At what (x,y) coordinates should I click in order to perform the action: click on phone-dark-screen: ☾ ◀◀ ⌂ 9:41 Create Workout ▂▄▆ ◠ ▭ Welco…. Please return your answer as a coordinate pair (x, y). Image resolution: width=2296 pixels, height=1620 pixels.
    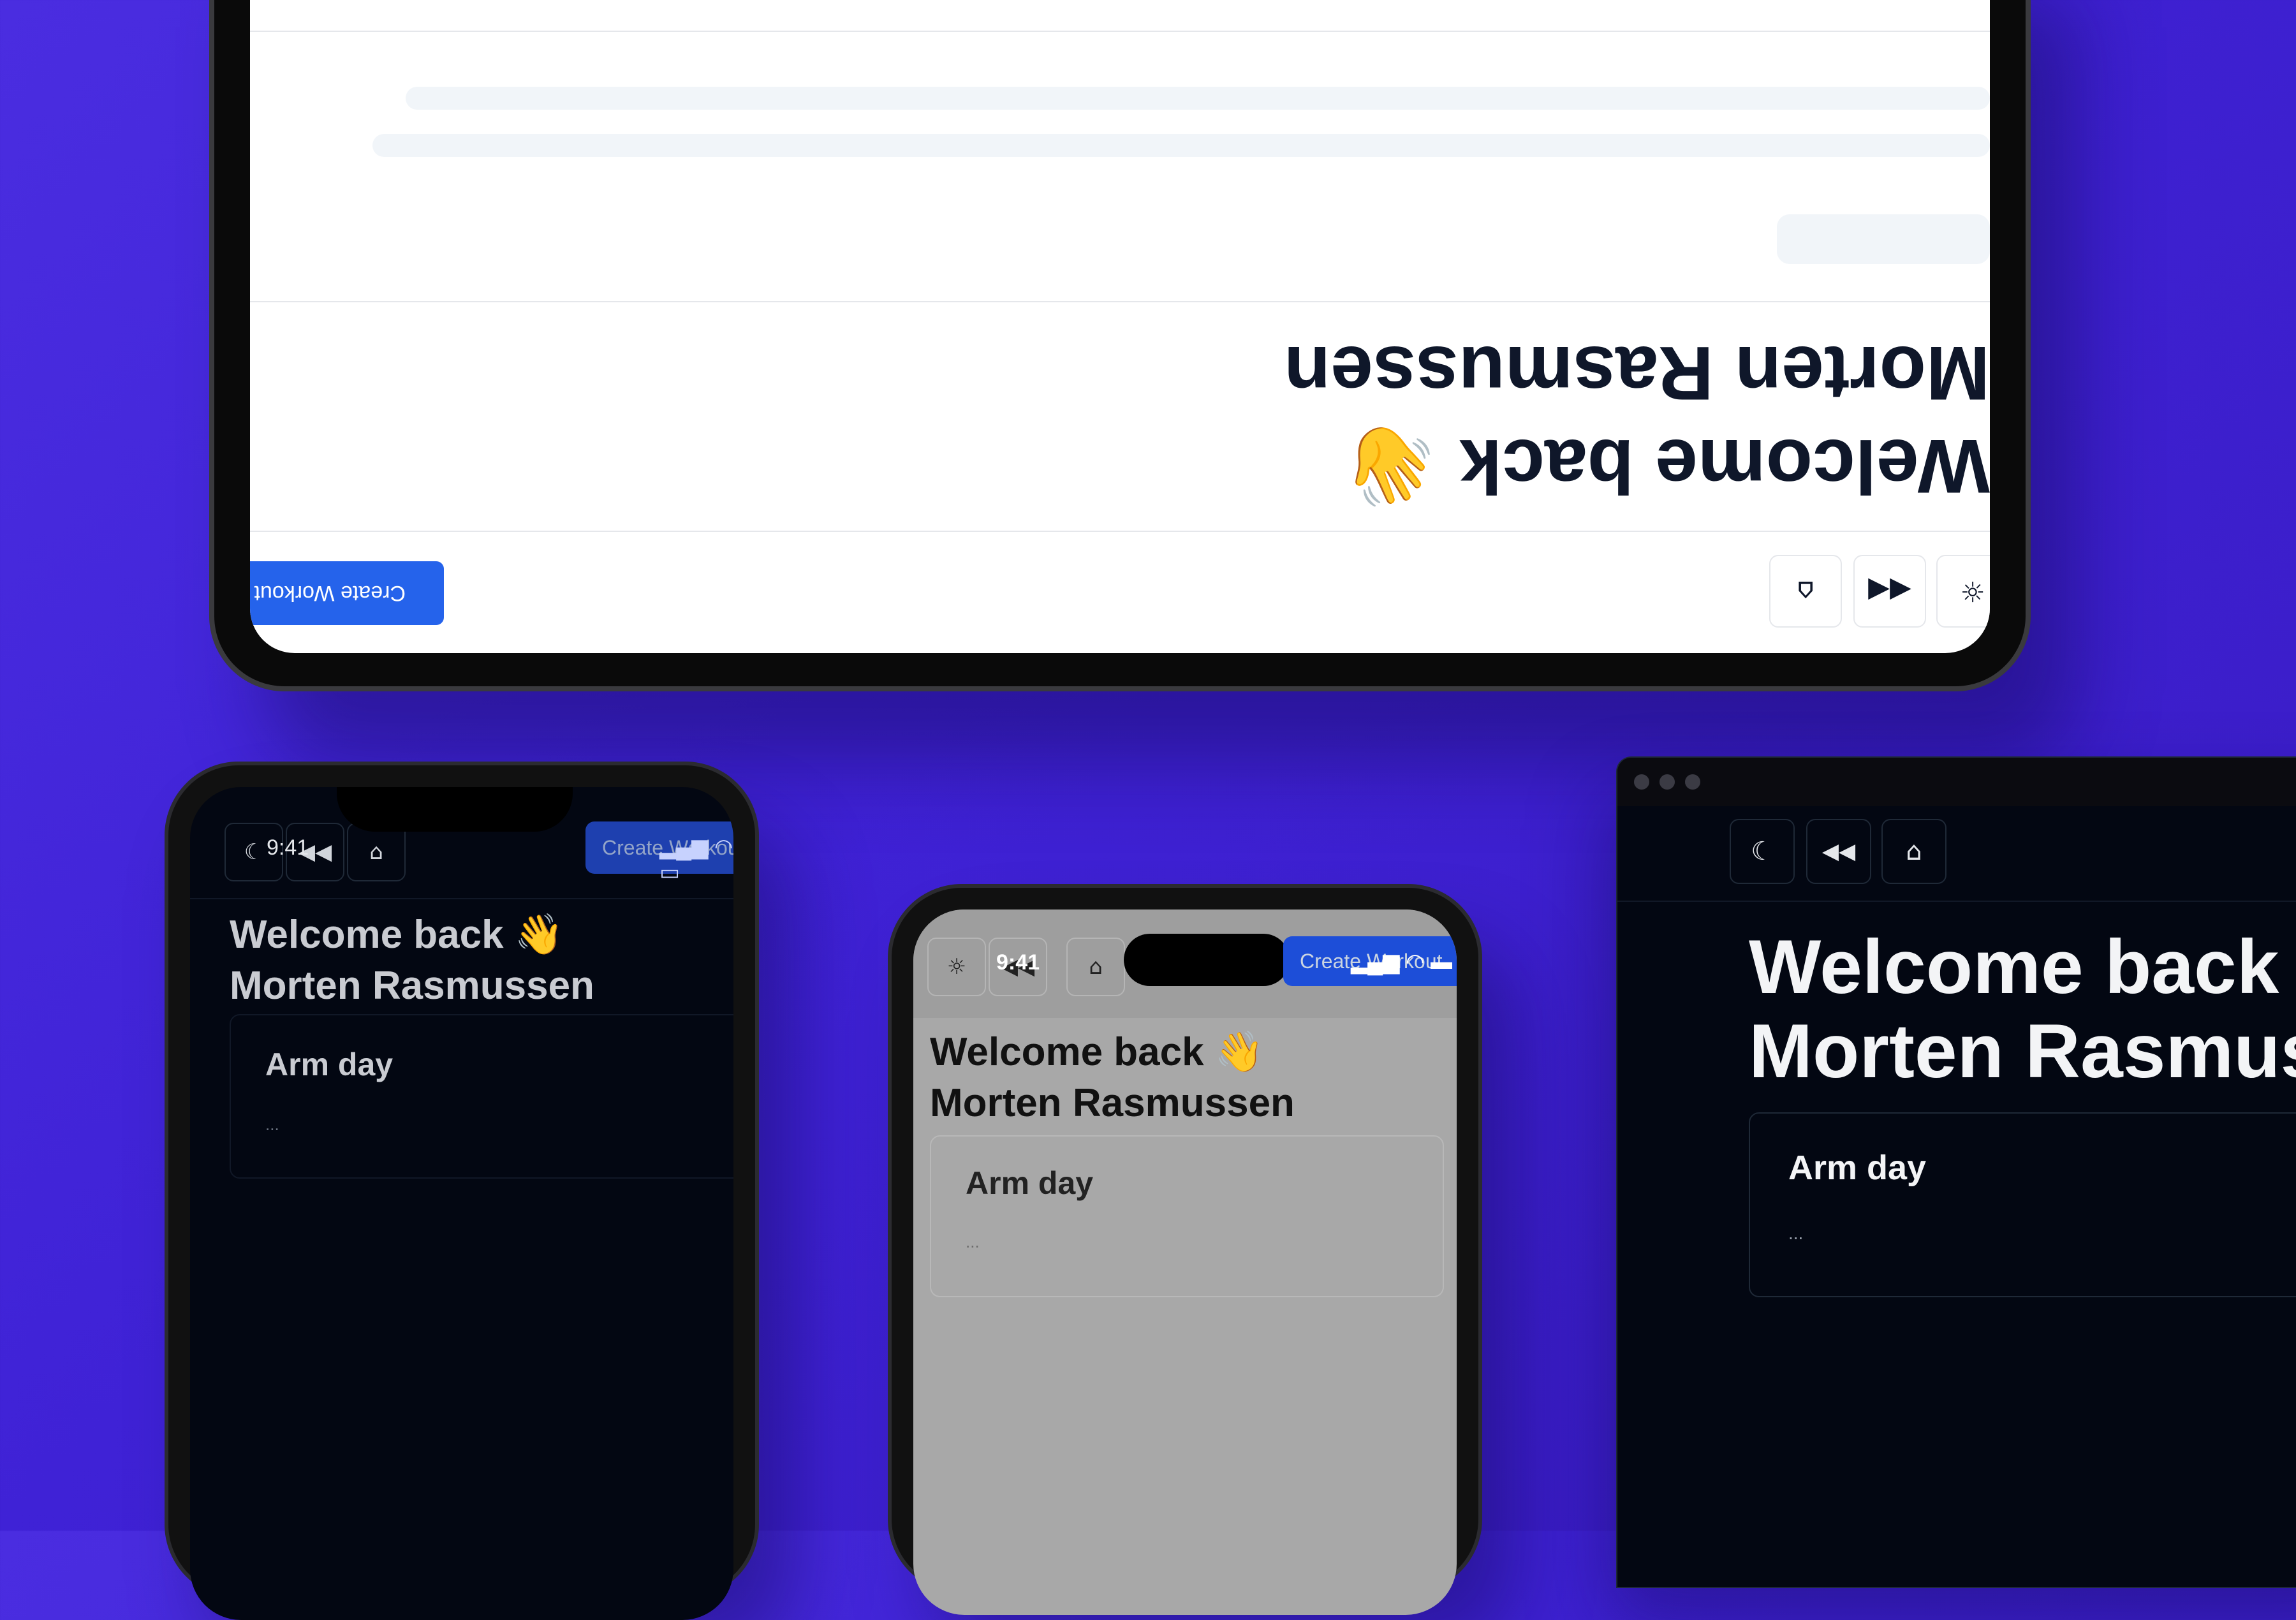
    Looking at the image, I should click on (461, 1203).